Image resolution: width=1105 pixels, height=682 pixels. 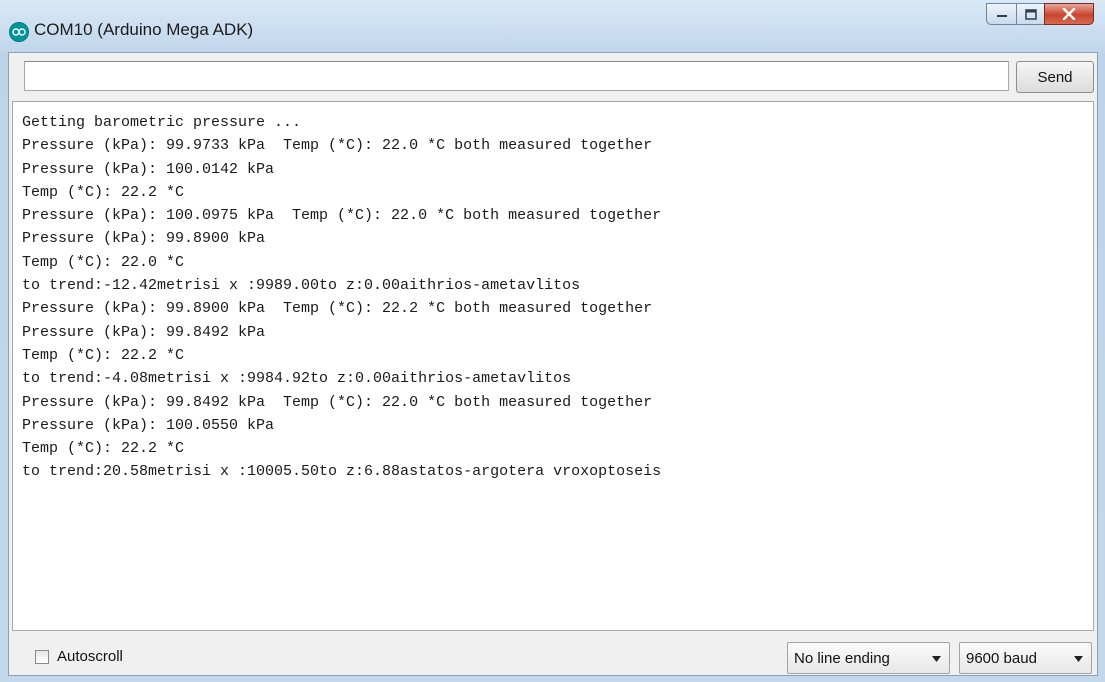 What do you see at coordinates (103, 262) in the screenshot?
I see `output-line: Temp (*C): 22.0 *C` at bounding box center [103, 262].